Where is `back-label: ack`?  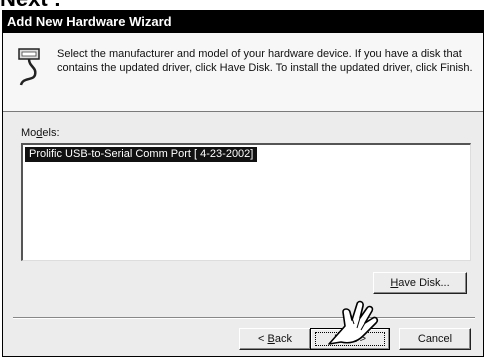
back-label: ack is located at coordinates (283, 339).